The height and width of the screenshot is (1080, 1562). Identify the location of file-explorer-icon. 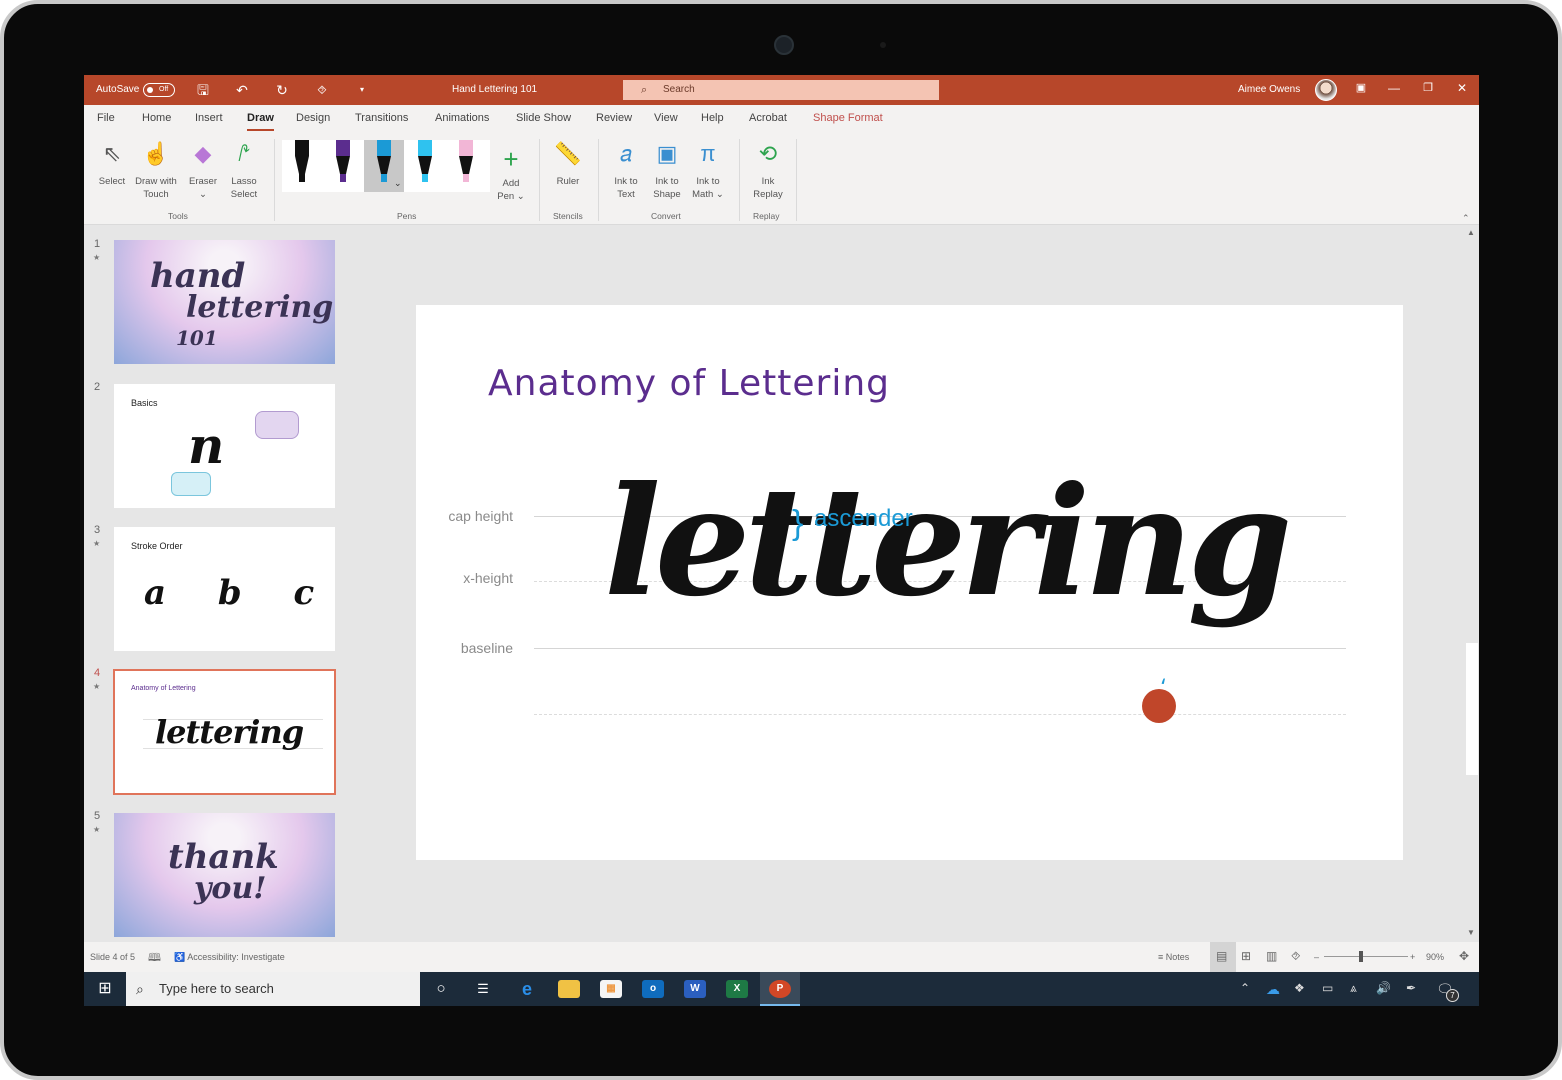
(569, 989).